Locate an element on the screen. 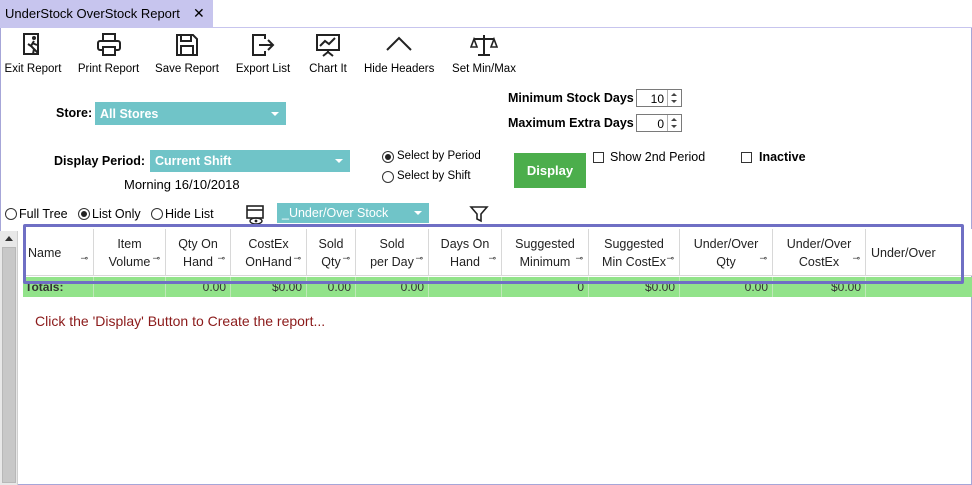 This screenshot has height=485, width=972. tab-underline is located at coordinates (486, 27).